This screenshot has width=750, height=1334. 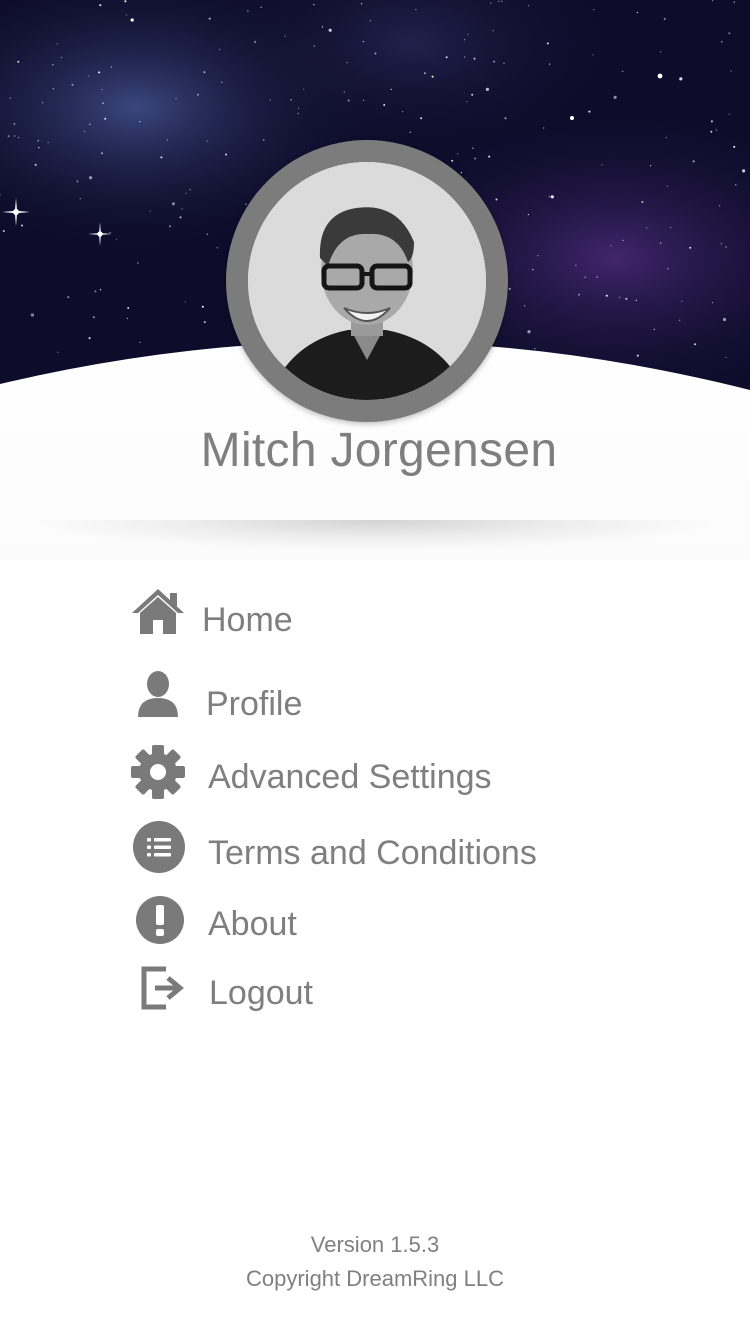 What do you see at coordinates (158, 694) in the screenshot?
I see `person-icon` at bounding box center [158, 694].